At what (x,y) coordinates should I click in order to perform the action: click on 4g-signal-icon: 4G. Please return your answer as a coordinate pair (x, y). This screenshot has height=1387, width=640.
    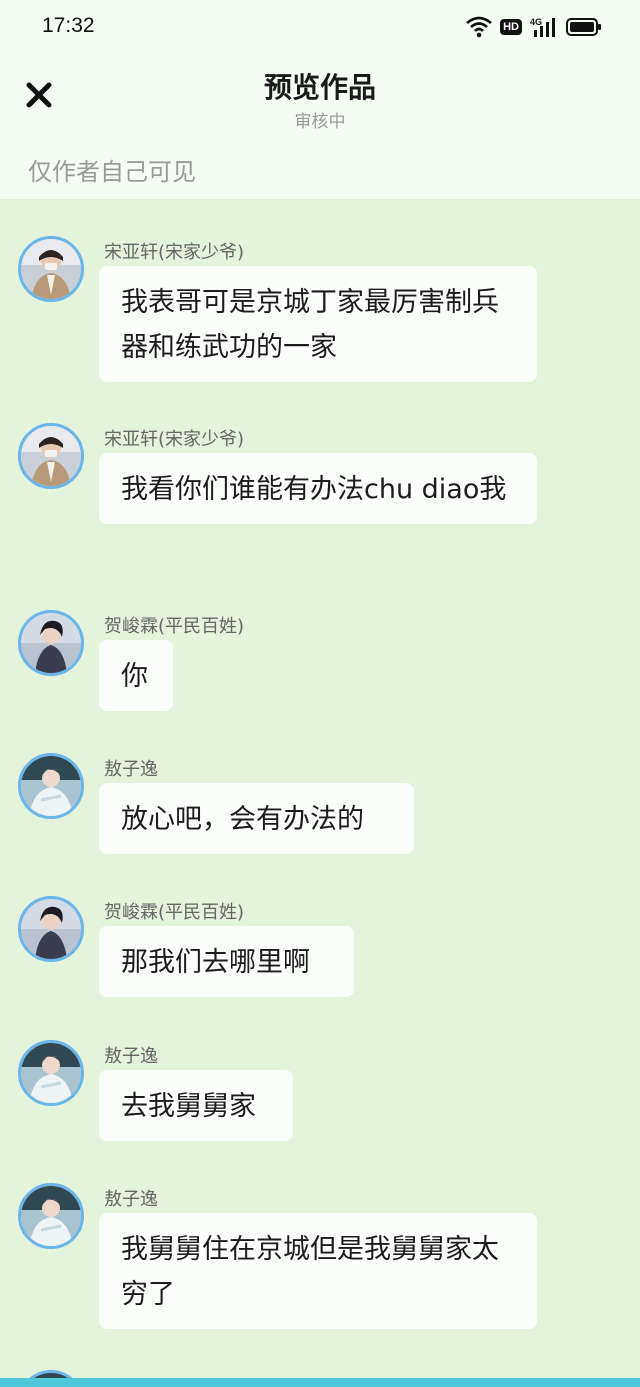
    Looking at the image, I should click on (542, 27).